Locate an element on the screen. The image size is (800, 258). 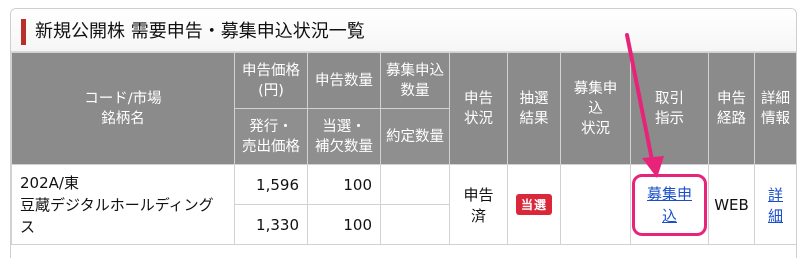
header-contract-qty-label: 約定数量 is located at coordinates (415, 136).